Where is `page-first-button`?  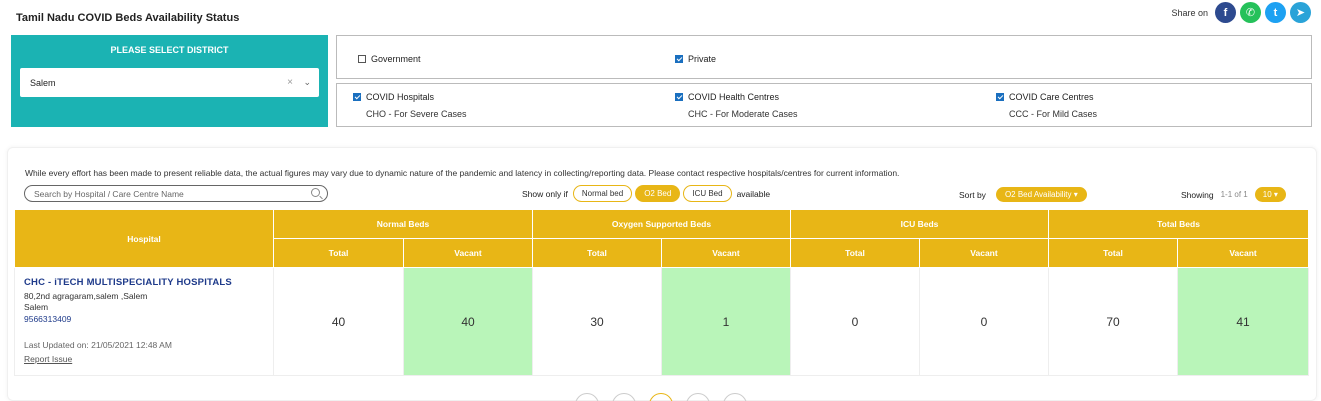 page-first-button is located at coordinates (587, 397).